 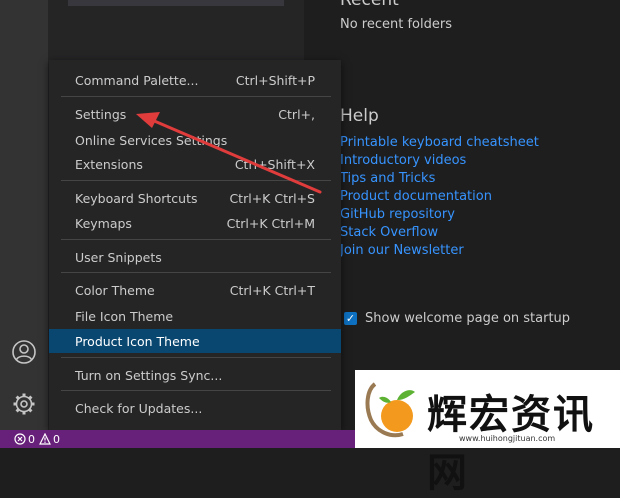 What do you see at coordinates (439, 143) in the screenshot?
I see `help-link-keyboard-cheatsheet: Printable keyboard cheatsheet` at bounding box center [439, 143].